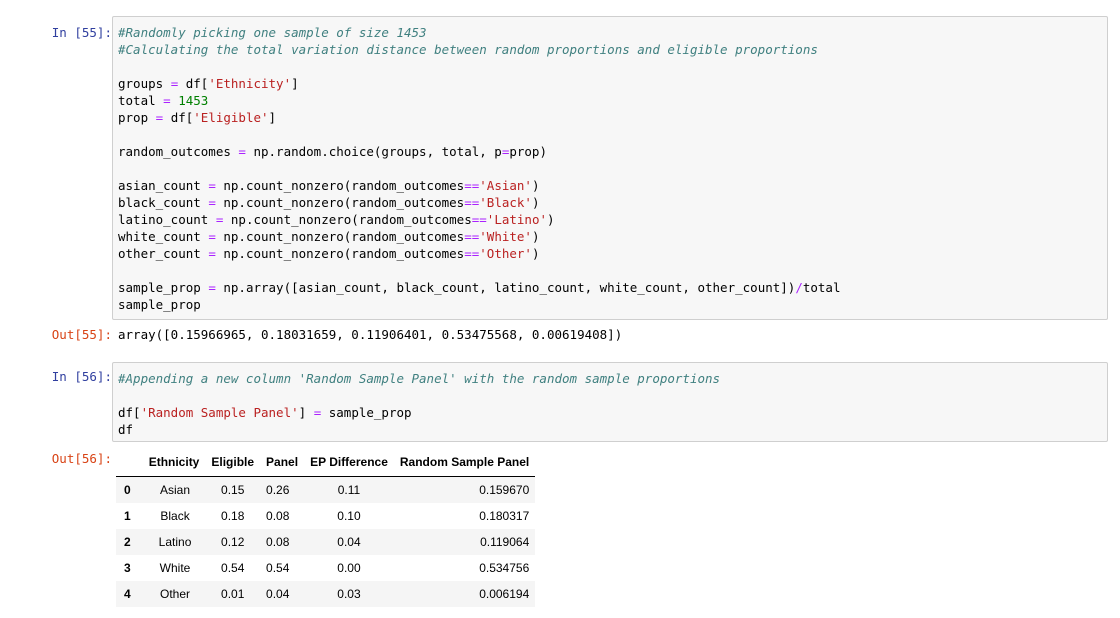 Image resolution: width=1120 pixels, height=618 pixels. I want to click on cell-eligible: 0.12, so click(233, 542).